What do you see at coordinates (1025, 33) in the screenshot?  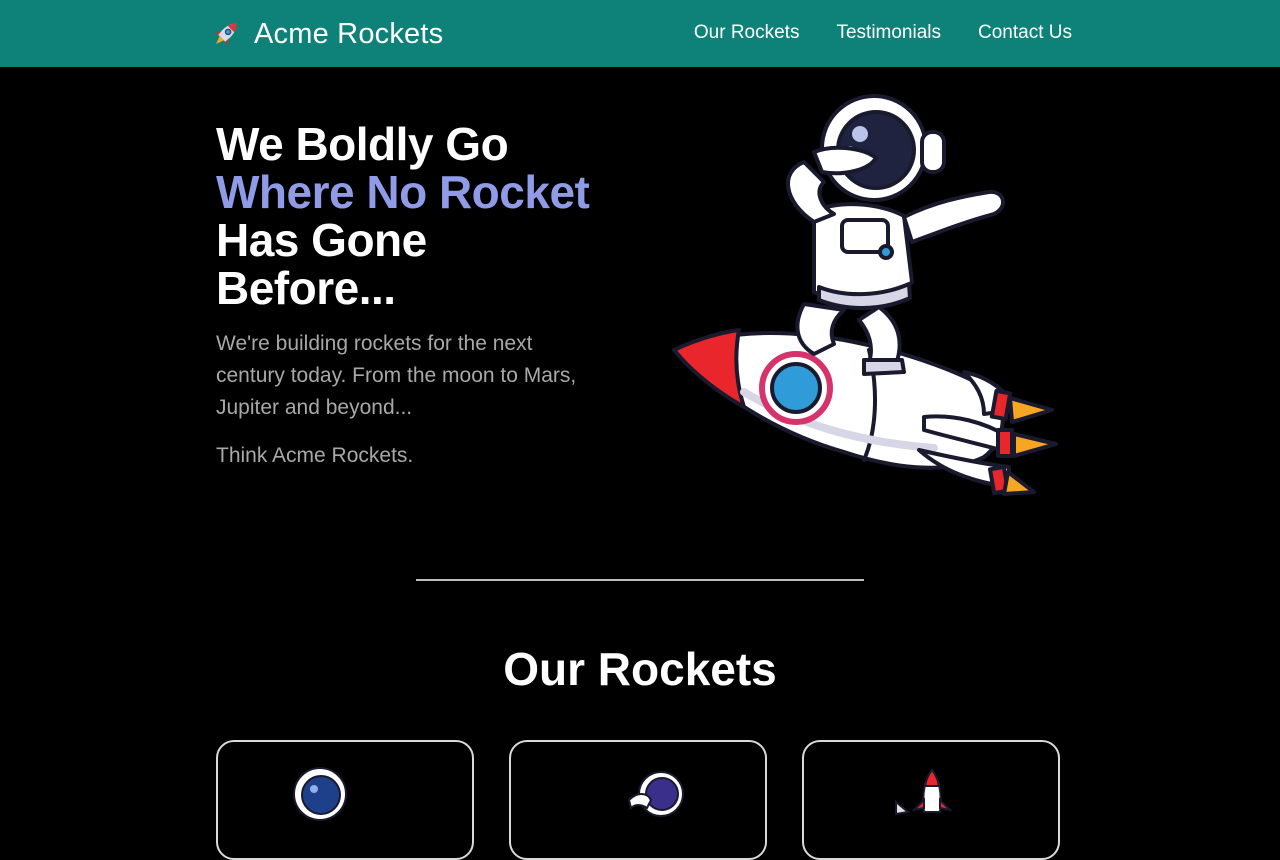 I see `nav-link-contact-us: Contact Us` at bounding box center [1025, 33].